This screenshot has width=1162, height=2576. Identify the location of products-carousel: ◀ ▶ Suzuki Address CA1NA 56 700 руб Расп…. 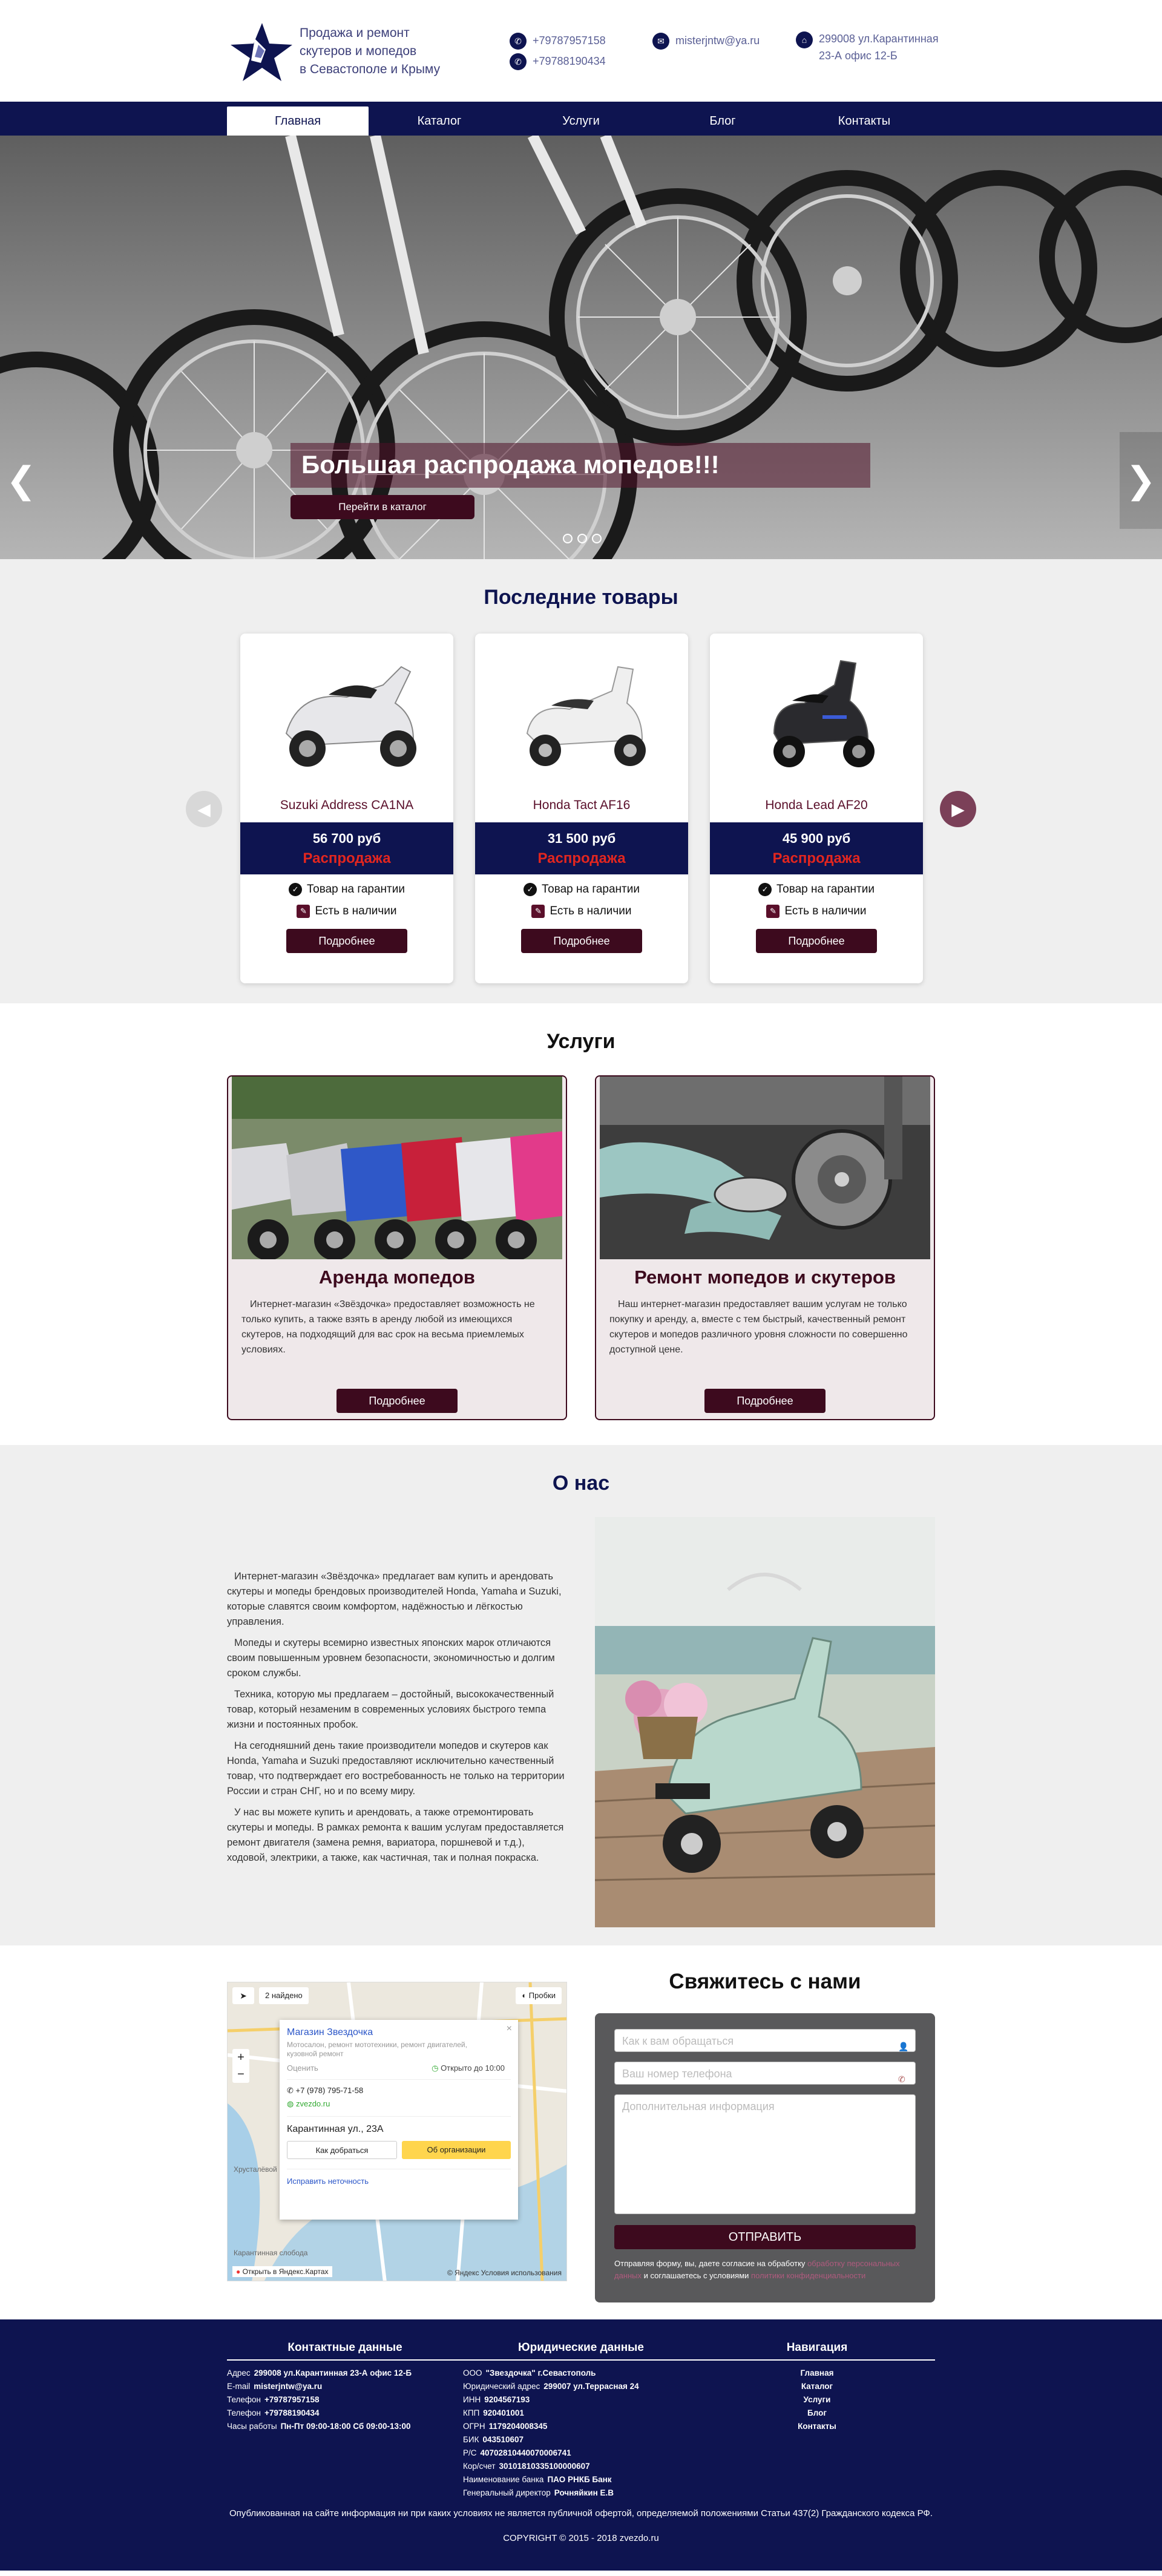
(581, 809).